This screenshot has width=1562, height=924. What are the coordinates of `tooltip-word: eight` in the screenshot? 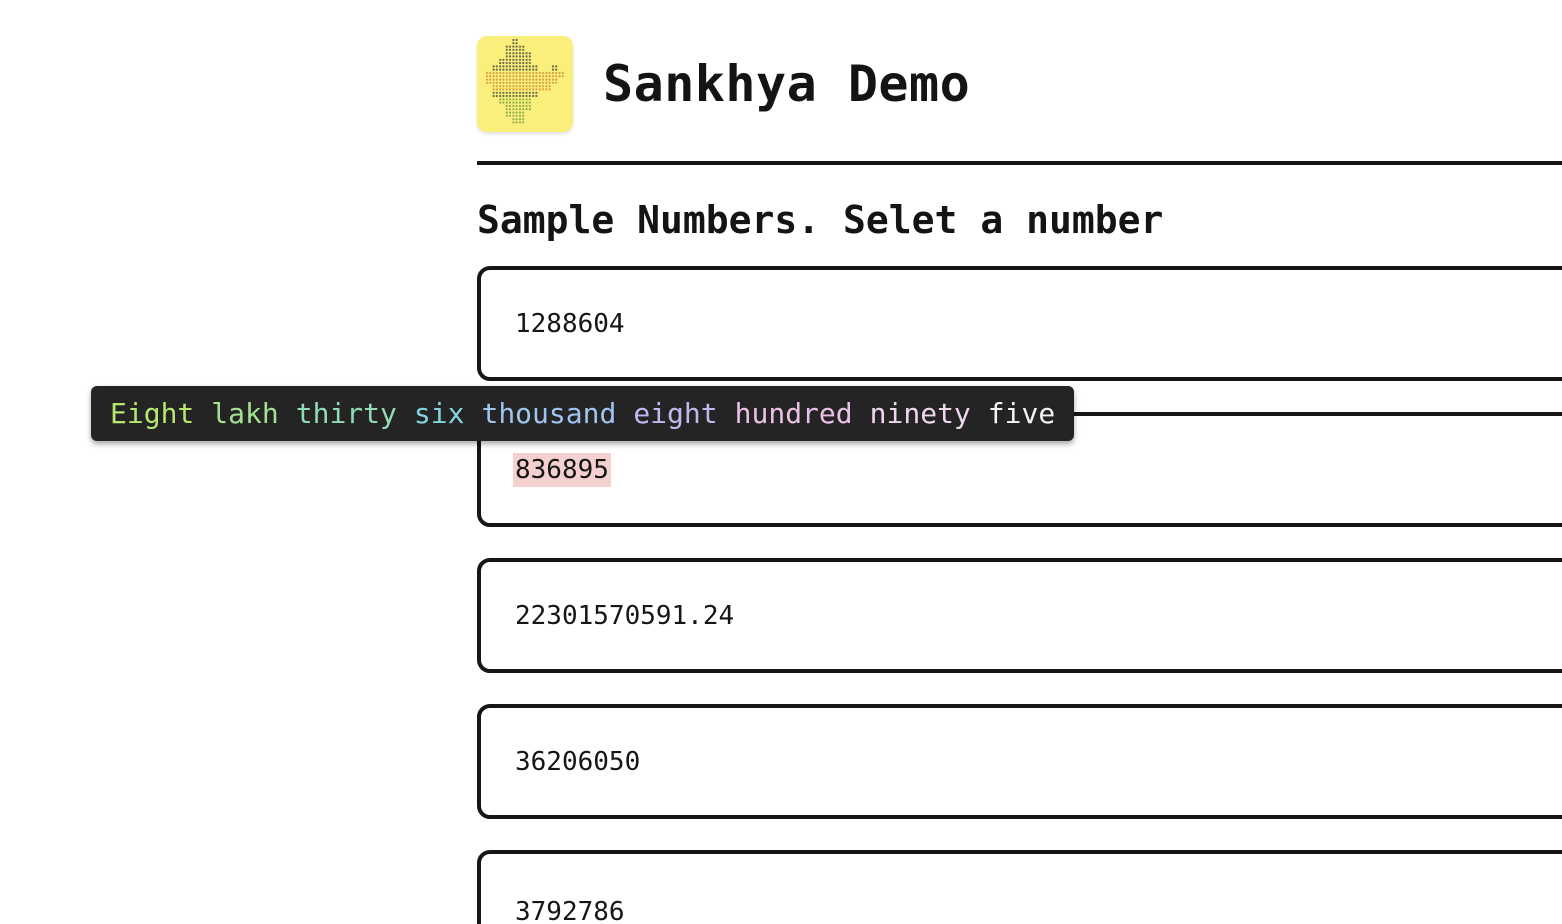 It's located at (675, 413).